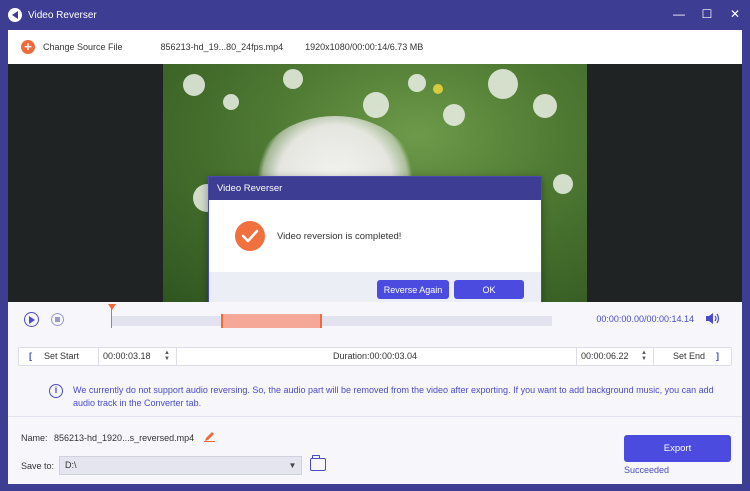  What do you see at coordinates (124, 438) in the screenshot?
I see `output-file-name: 856213-hd_1920...s_reversed.mp4` at bounding box center [124, 438].